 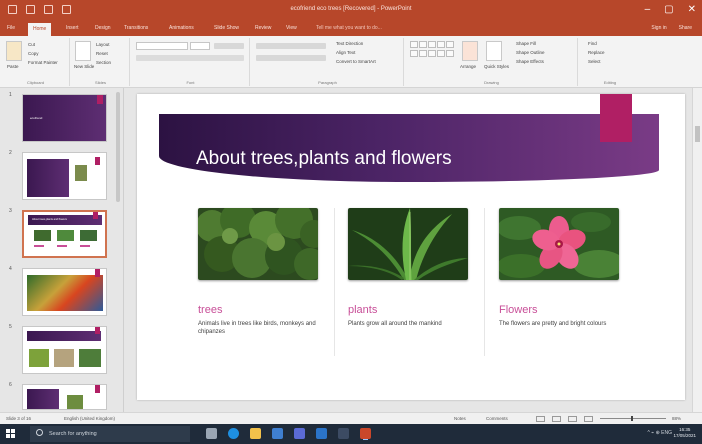 I want to click on font-size-box, so click(x=200, y=46).